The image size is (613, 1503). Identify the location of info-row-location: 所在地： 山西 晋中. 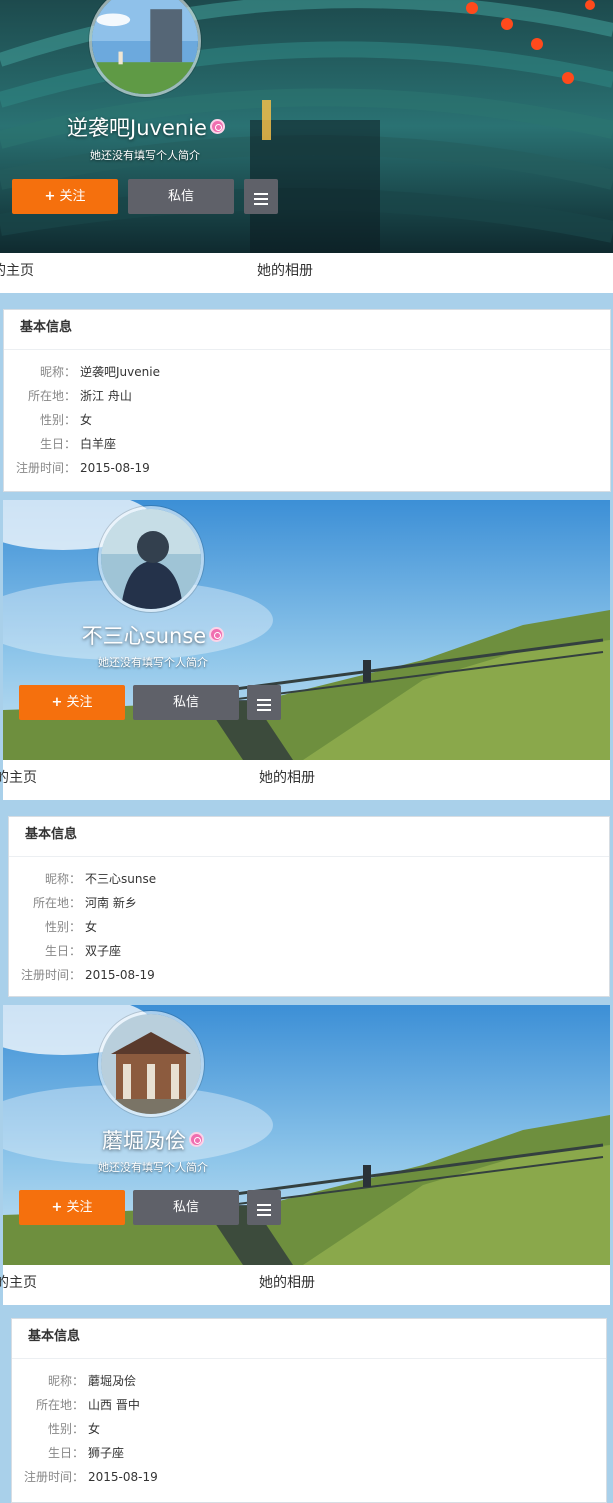
(309, 1405).